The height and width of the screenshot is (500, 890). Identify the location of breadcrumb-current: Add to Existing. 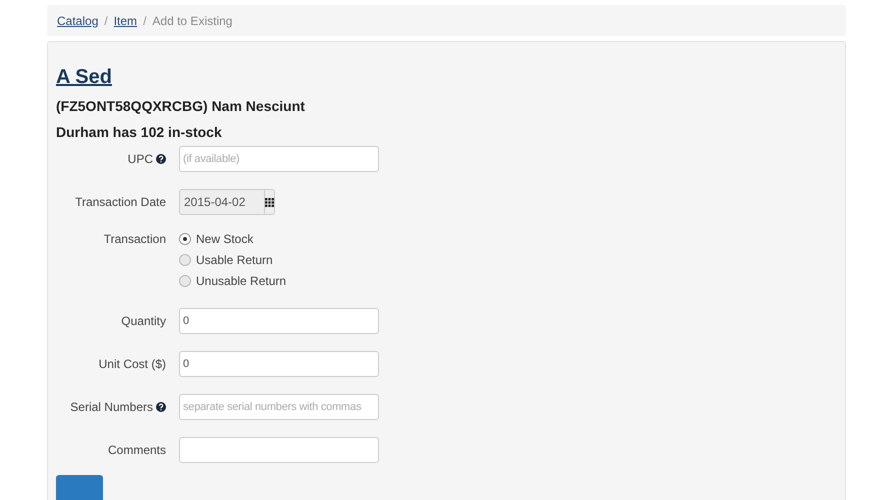
(192, 21).